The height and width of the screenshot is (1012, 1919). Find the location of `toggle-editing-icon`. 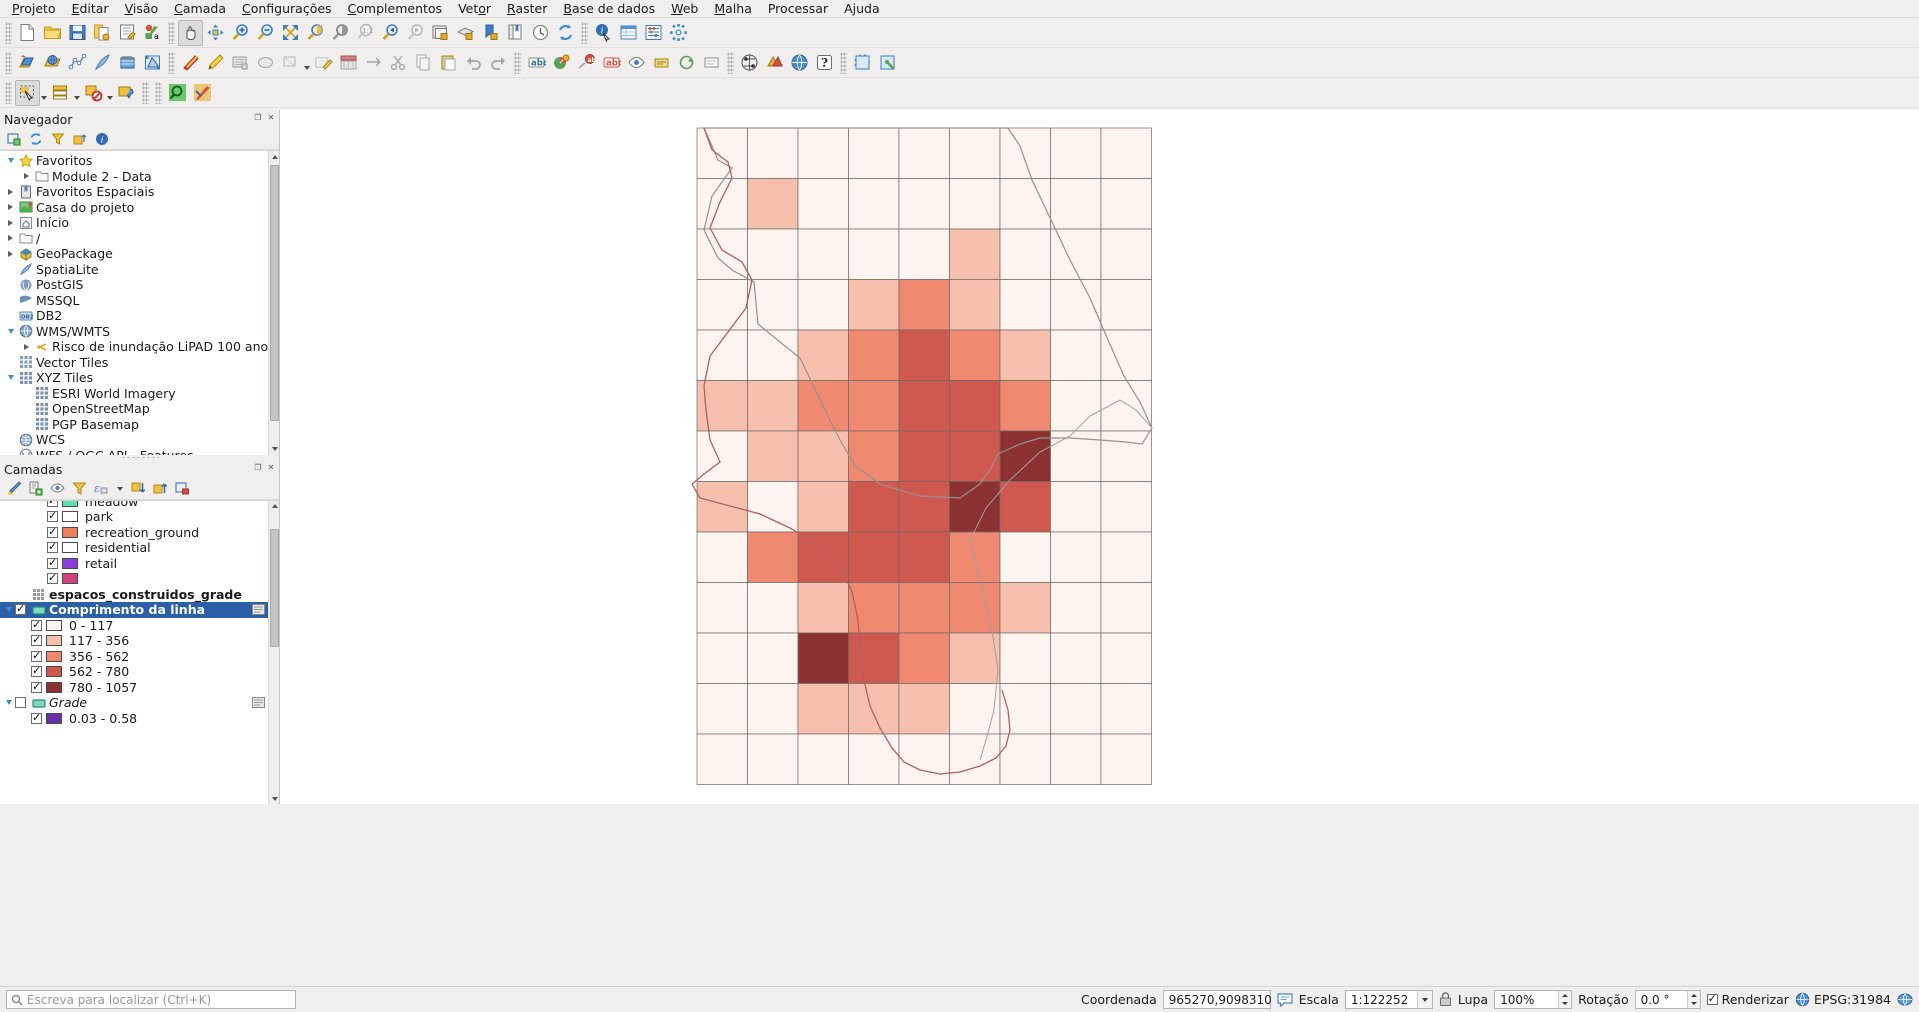

toggle-editing-icon is located at coordinates (215, 63).